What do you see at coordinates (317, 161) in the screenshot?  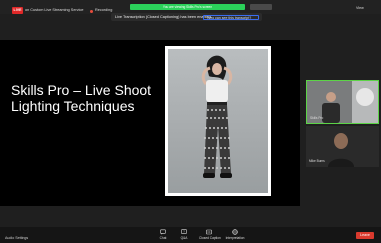 I see `participant-name: Mike Bums` at bounding box center [317, 161].